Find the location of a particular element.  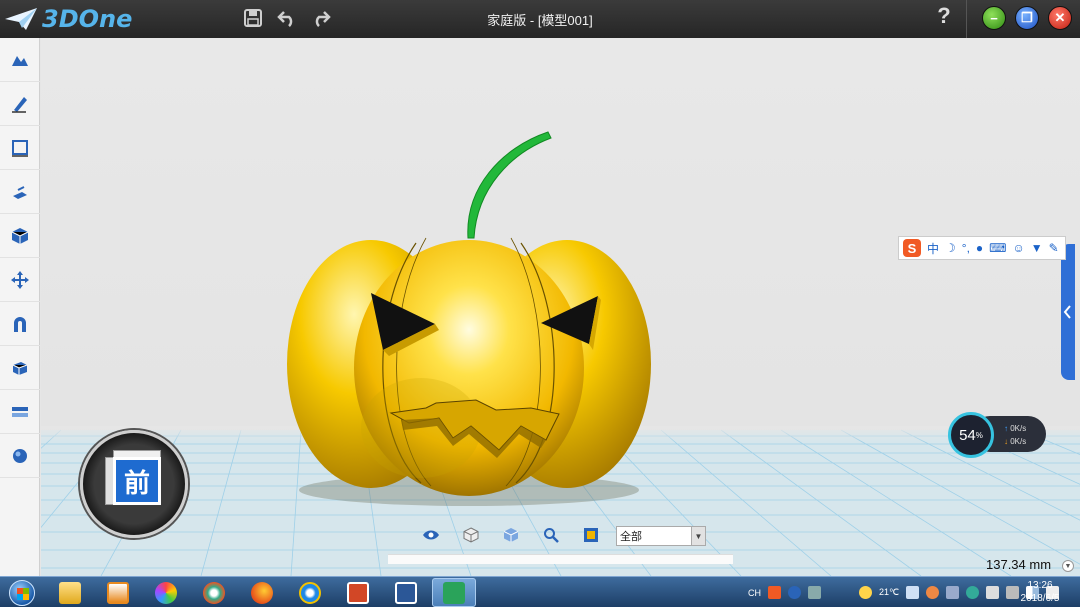

download-speed-value: 0K/s is located at coordinates (1018, 441).